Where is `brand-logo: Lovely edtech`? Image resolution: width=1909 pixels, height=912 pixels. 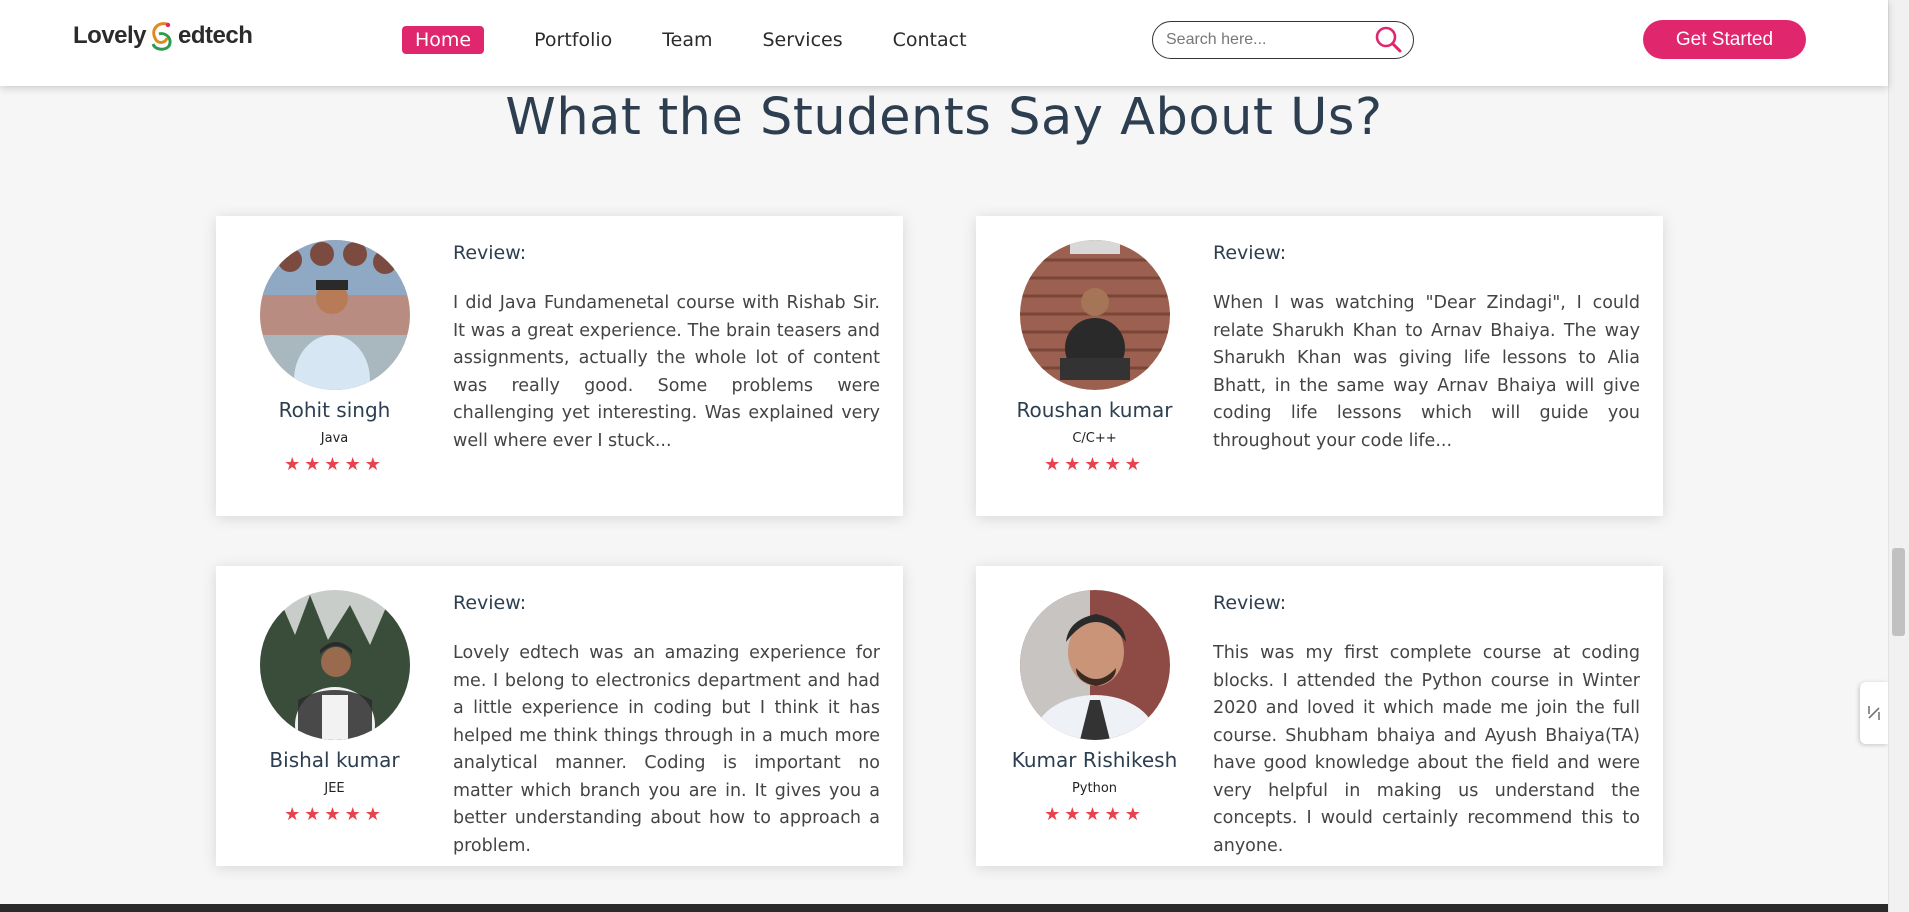
brand-logo: Lovely edtech is located at coordinates (163, 36).